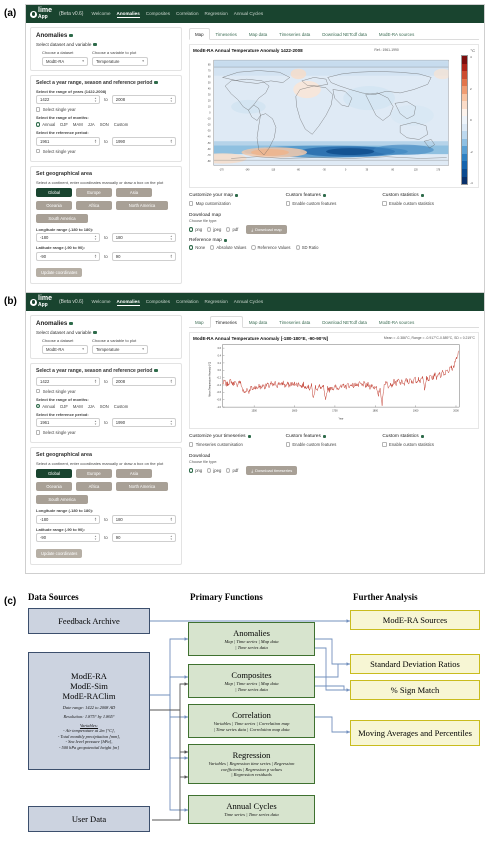 This screenshot has width=500, height=854. What do you see at coordinates (68, 141) in the screenshot?
I see `ref-from-input-a: 1961 ▴ ▾` at bounding box center [68, 141].